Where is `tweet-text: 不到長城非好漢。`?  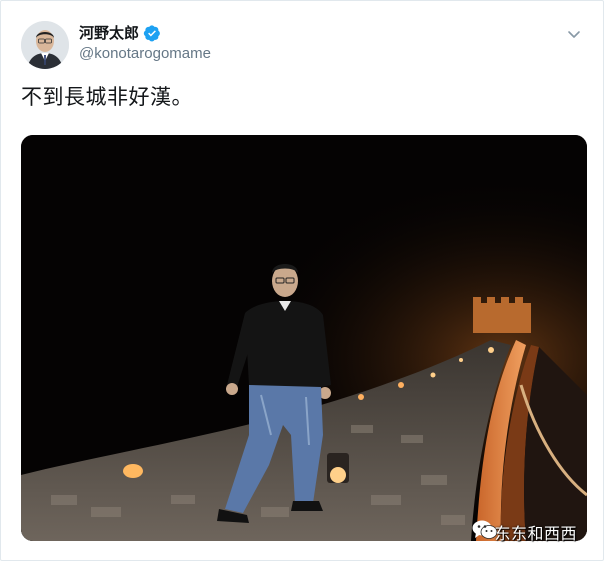
tweet-text: 不到長城非好漢。 is located at coordinates (107, 97).